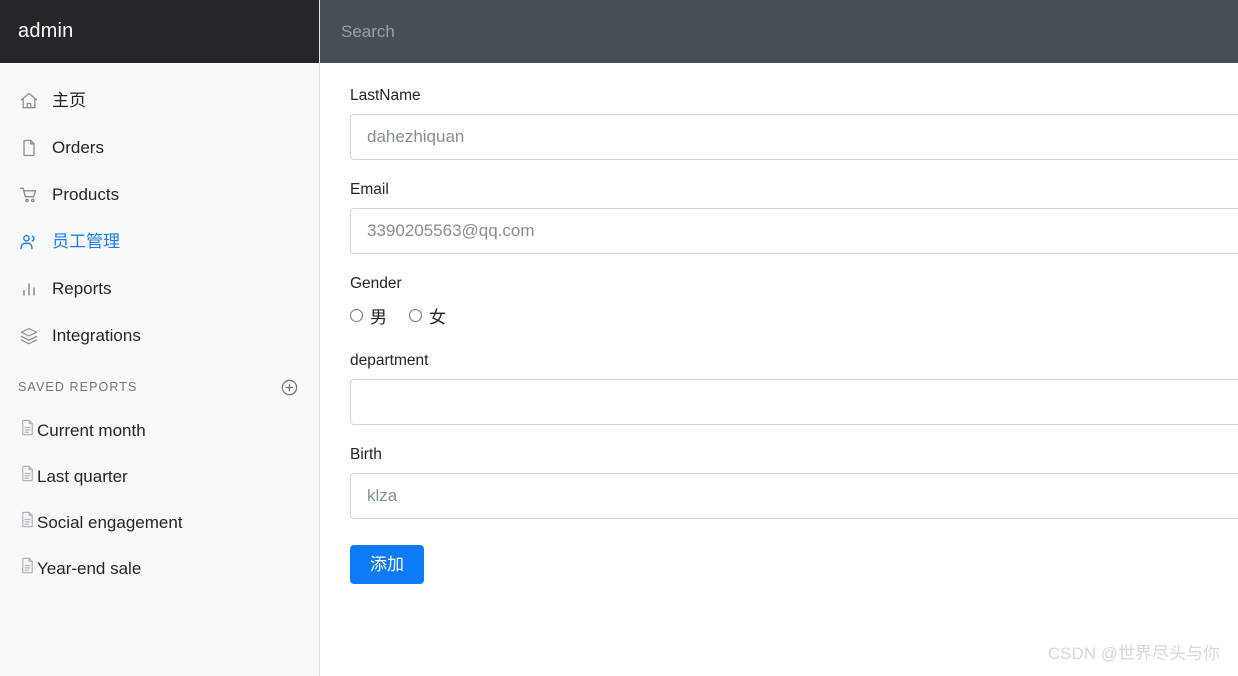  I want to click on file-icon, so click(29, 148).